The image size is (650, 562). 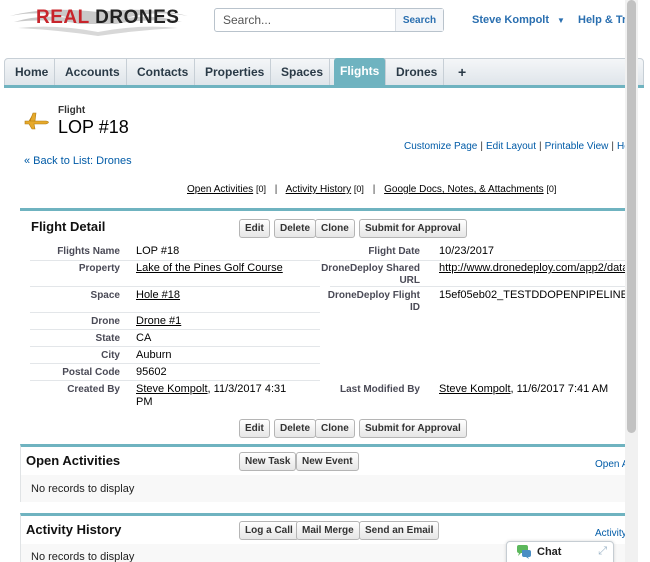 What do you see at coordinates (462, 72) in the screenshot?
I see `add-tab-icon: +` at bounding box center [462, 72].